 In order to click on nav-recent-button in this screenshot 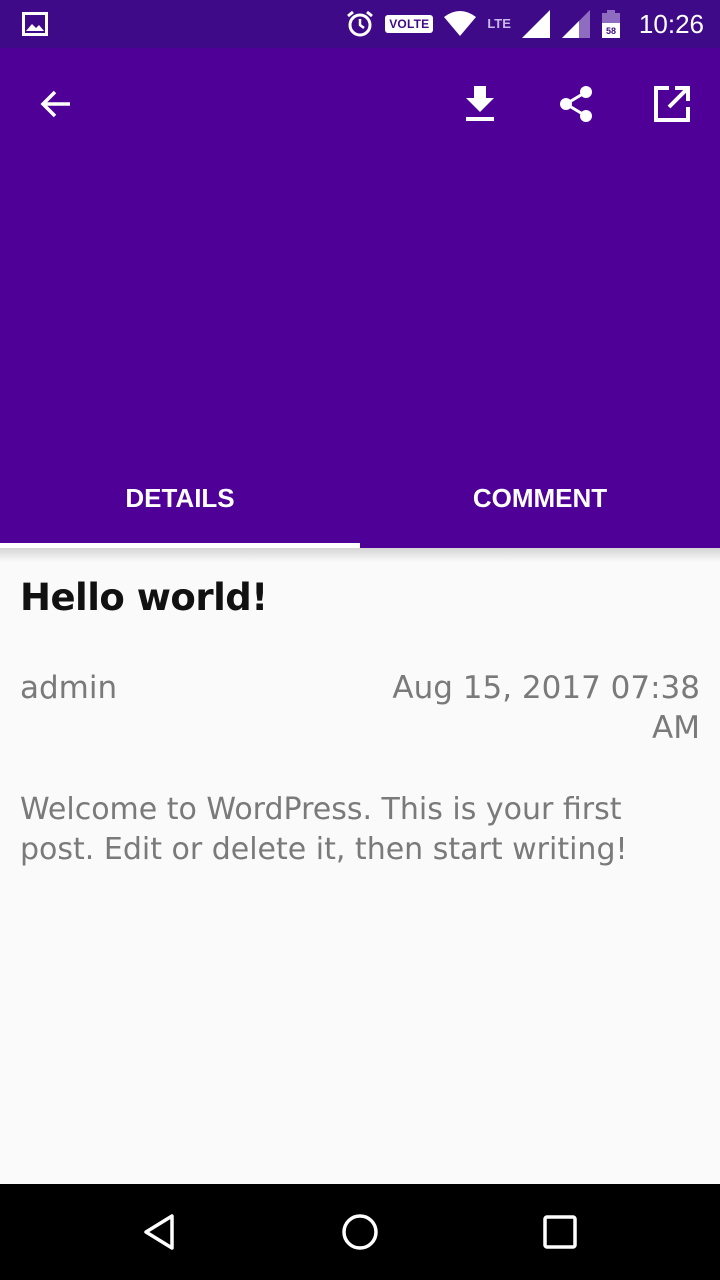, I will do `click(560, 1232)`.